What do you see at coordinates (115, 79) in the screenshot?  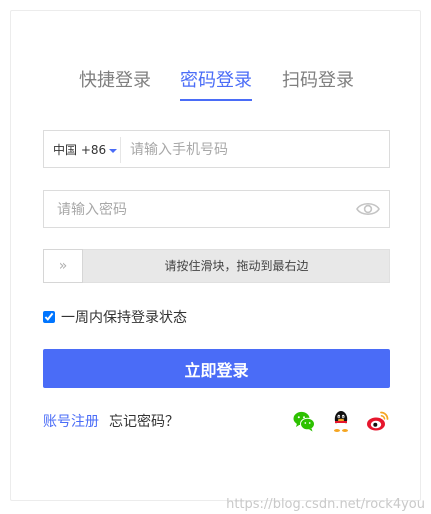 I see `tab-quick-login: 快捷登录` at bounding box center [115, 79].